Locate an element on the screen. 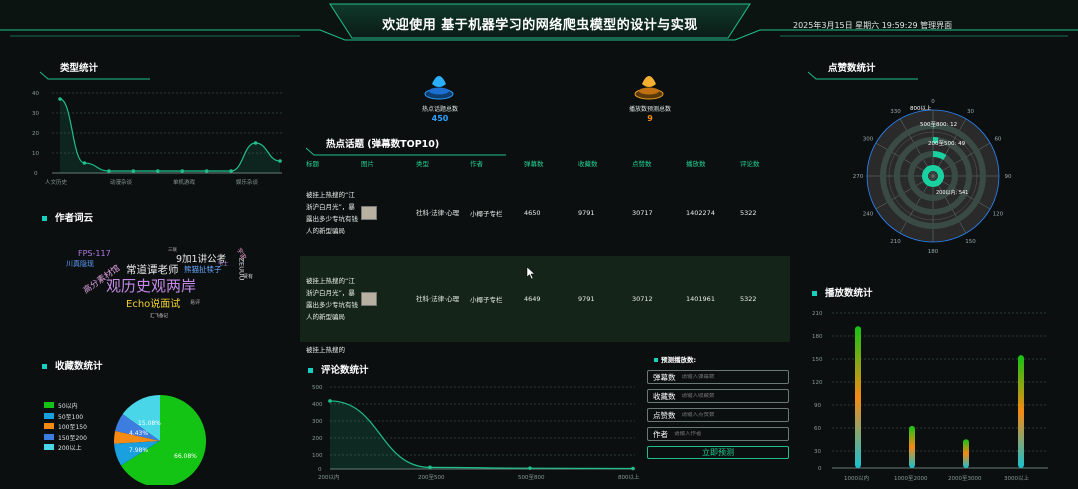 The width and height of the screenshot is (1078, 489). x-label: 人文历史 is located at coordinates (56, 182).